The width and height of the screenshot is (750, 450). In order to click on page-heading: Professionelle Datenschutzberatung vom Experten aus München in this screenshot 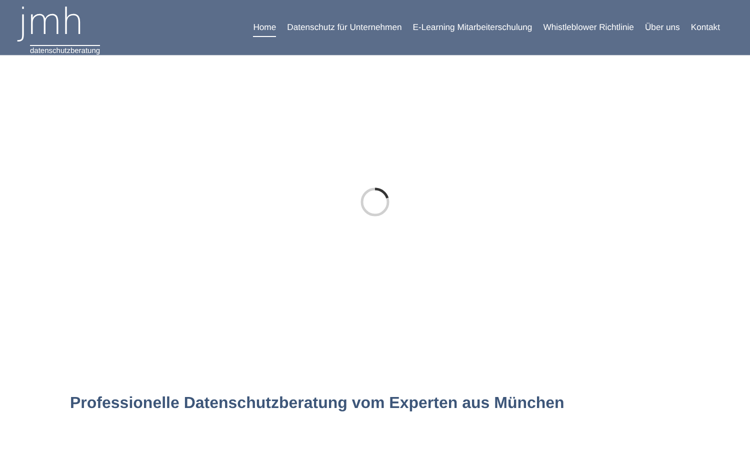, I will do `click(318, 404)`.